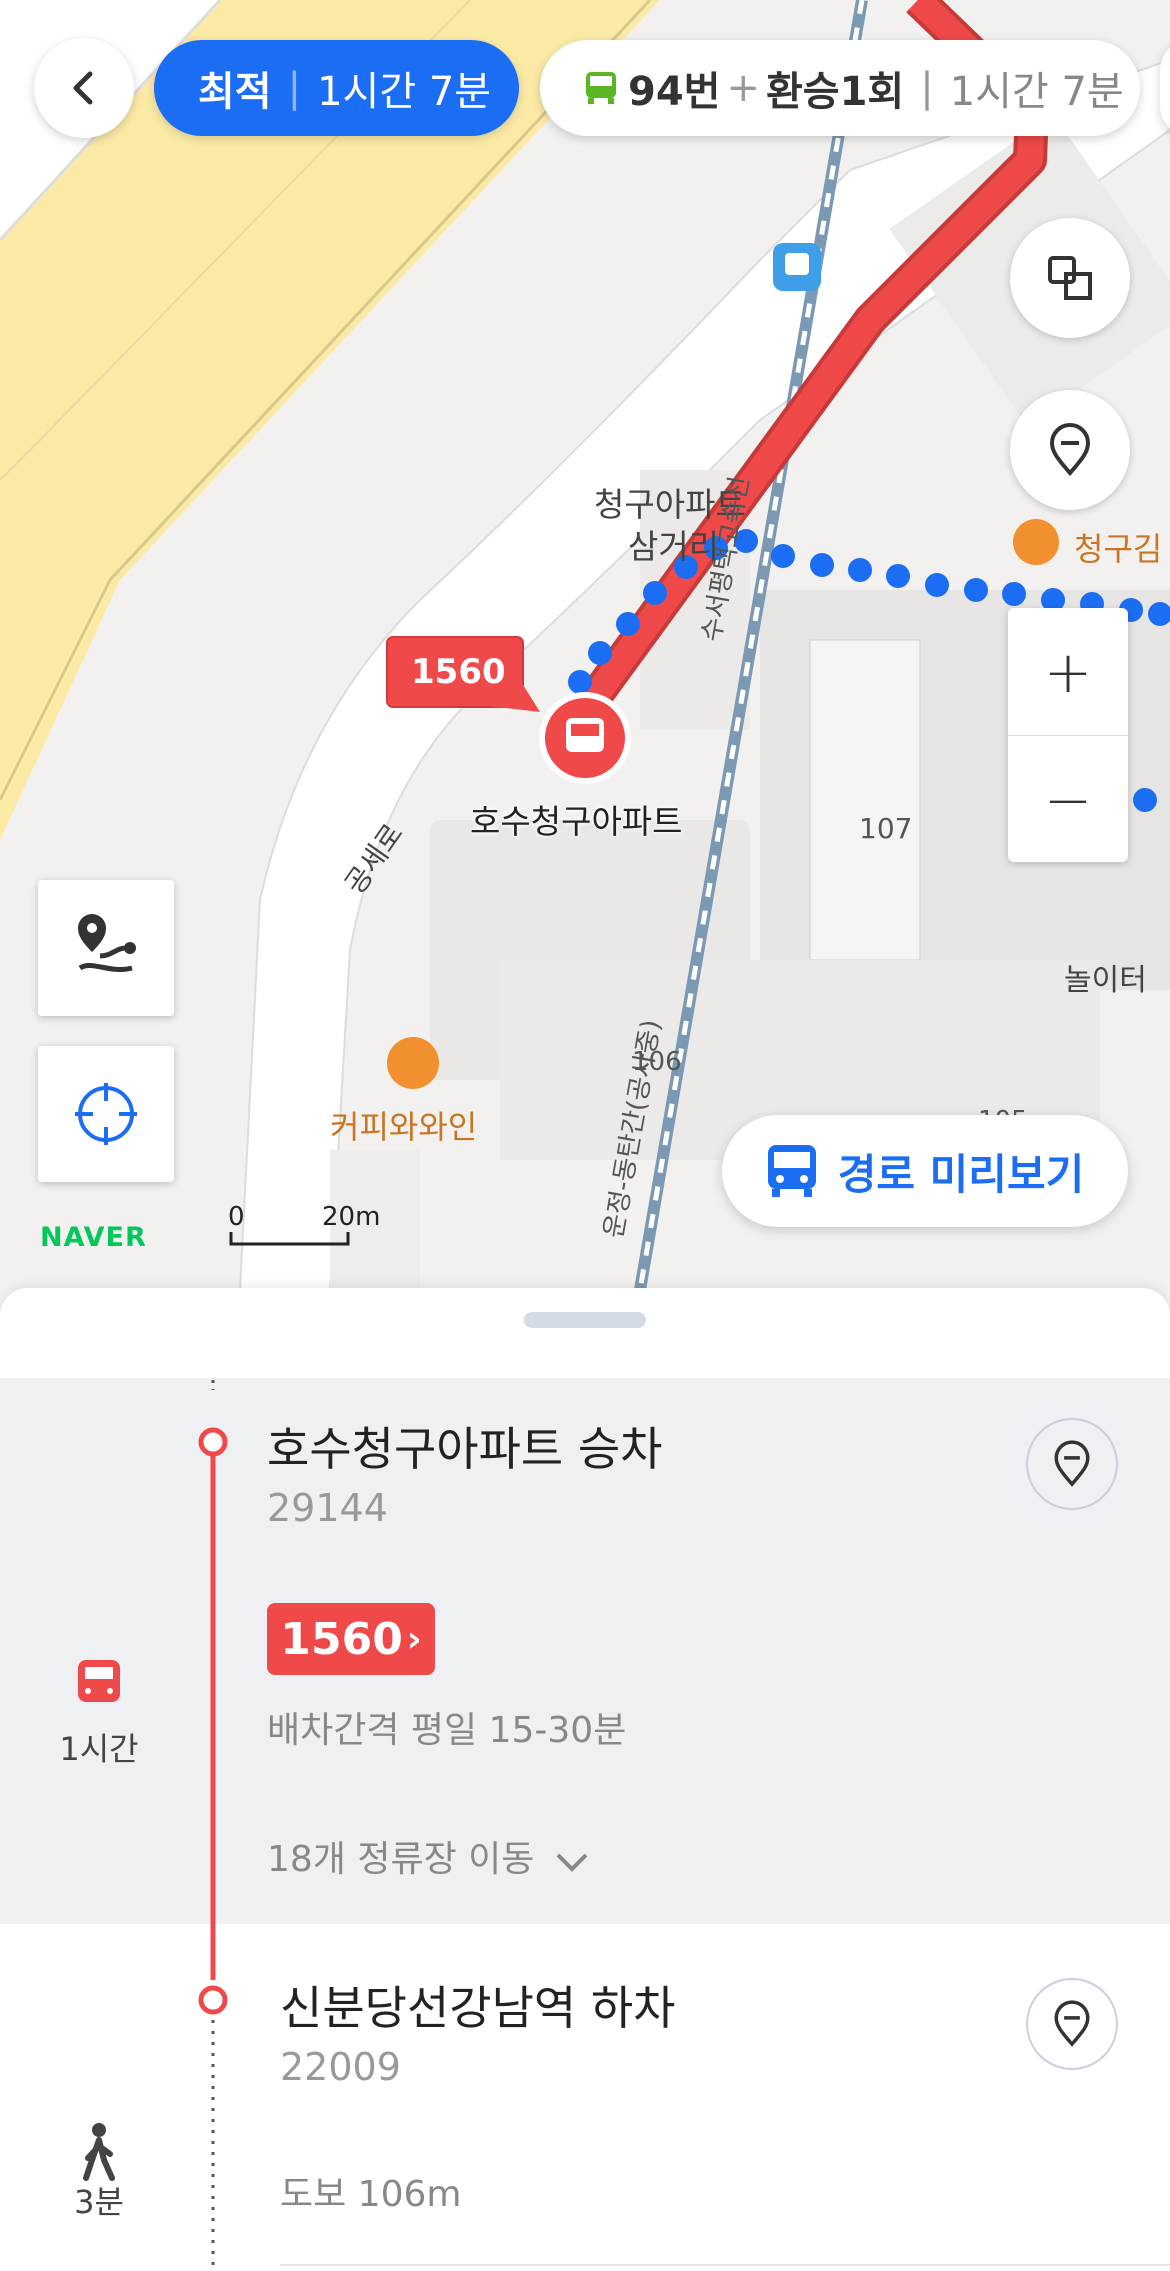 The width and height of the screenshot is (1170, 2271). What do you see at coordinates (153, 1825) in the screenshot?
I see `route-timeline` at bounding box center [153, 1825].